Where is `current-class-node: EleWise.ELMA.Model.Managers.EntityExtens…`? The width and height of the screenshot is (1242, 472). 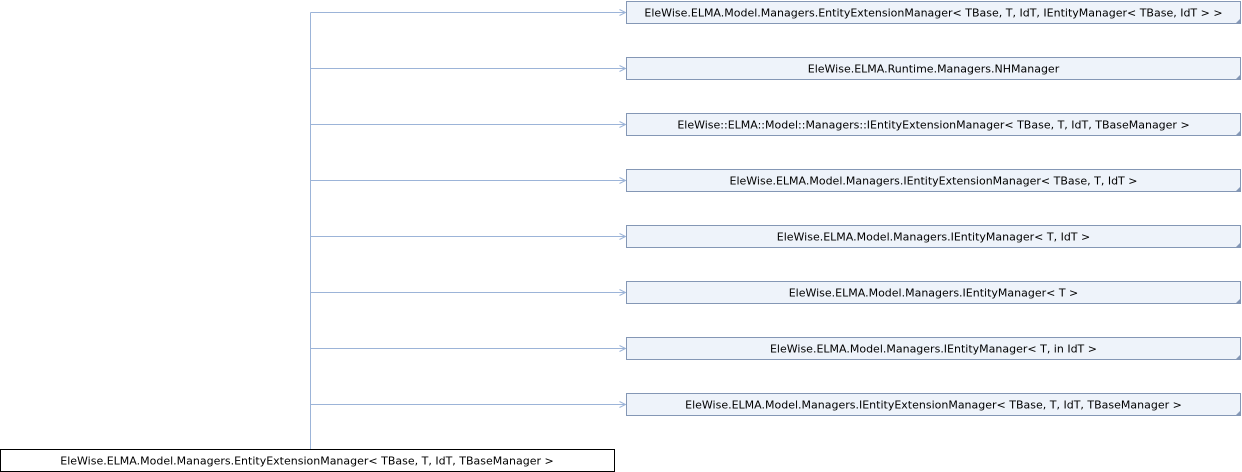
current-class-node: EleWise.ELMA.Model.Managers.EntityExtens… is located at coordinates (307, 460).